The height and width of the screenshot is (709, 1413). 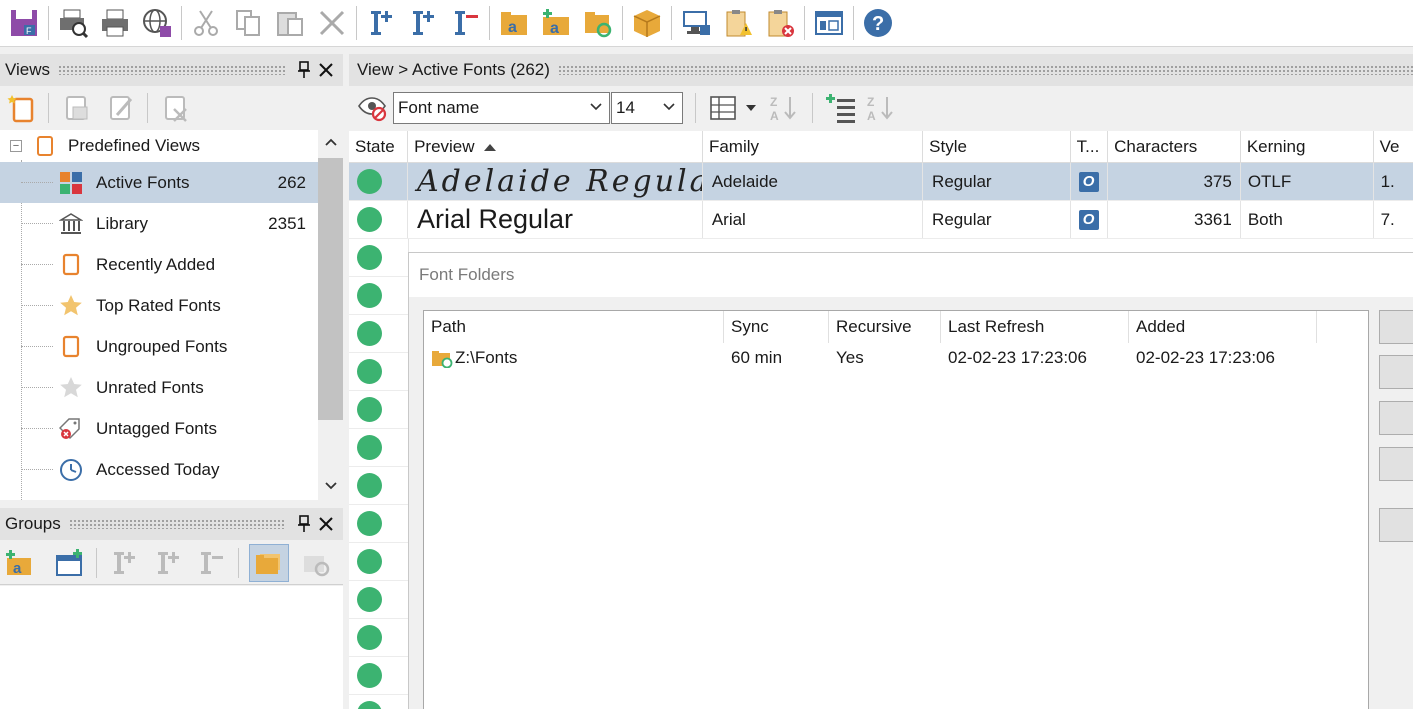 What do you see at coordinates (514, 23) in the screenshot?
I see `group-font-icon: a` at bounding box center [514, 23].